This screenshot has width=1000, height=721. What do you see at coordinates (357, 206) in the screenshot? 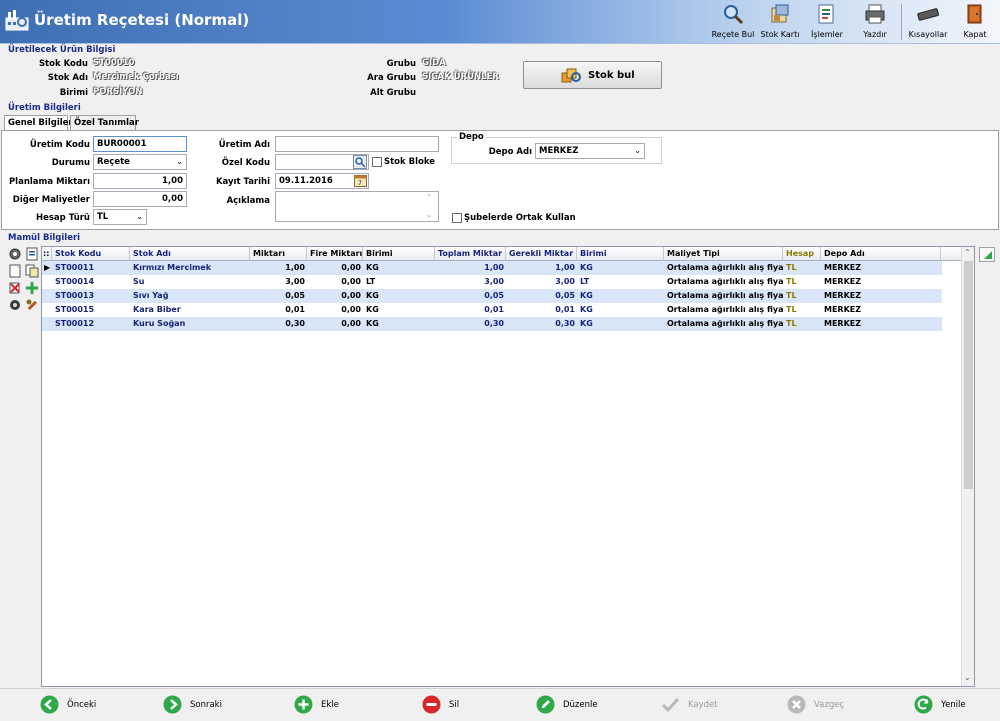
I see `aciklama-input` at bounding box center [357, 206].